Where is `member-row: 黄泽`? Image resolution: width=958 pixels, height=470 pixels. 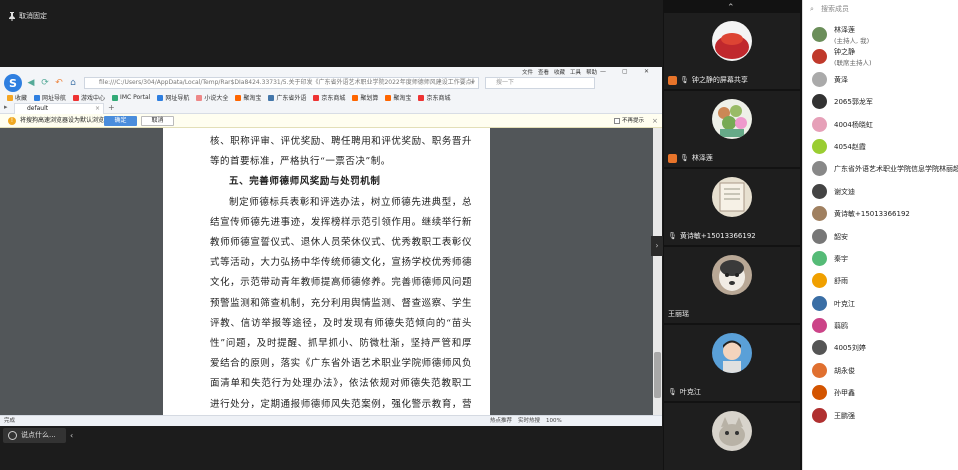
member-row: 黄泽 is located at coordinates (880, 80).